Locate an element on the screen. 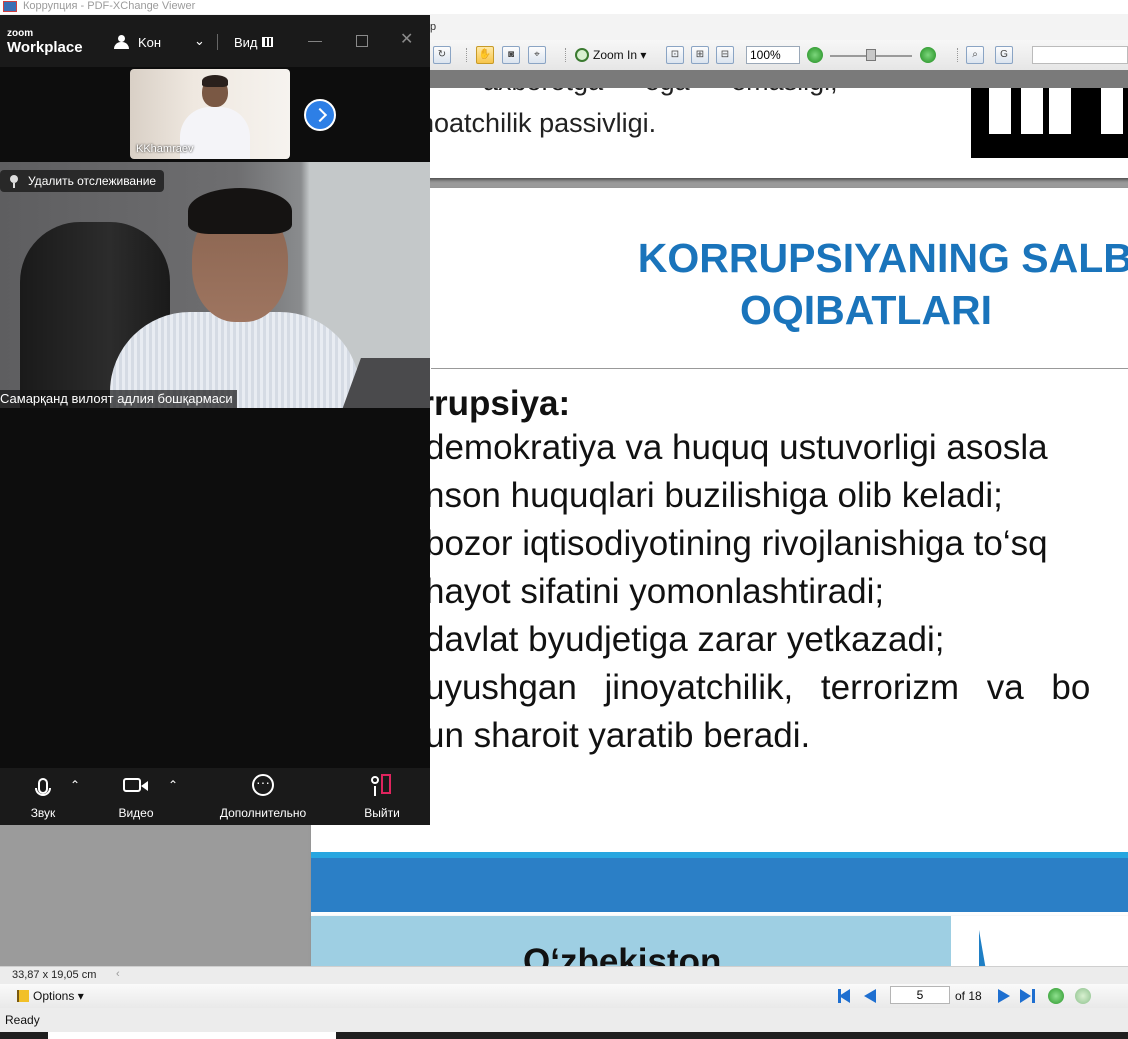  pdf-title-bar: Коррупция - PDF-XChange Viewer is located at coordinates (564, 7).